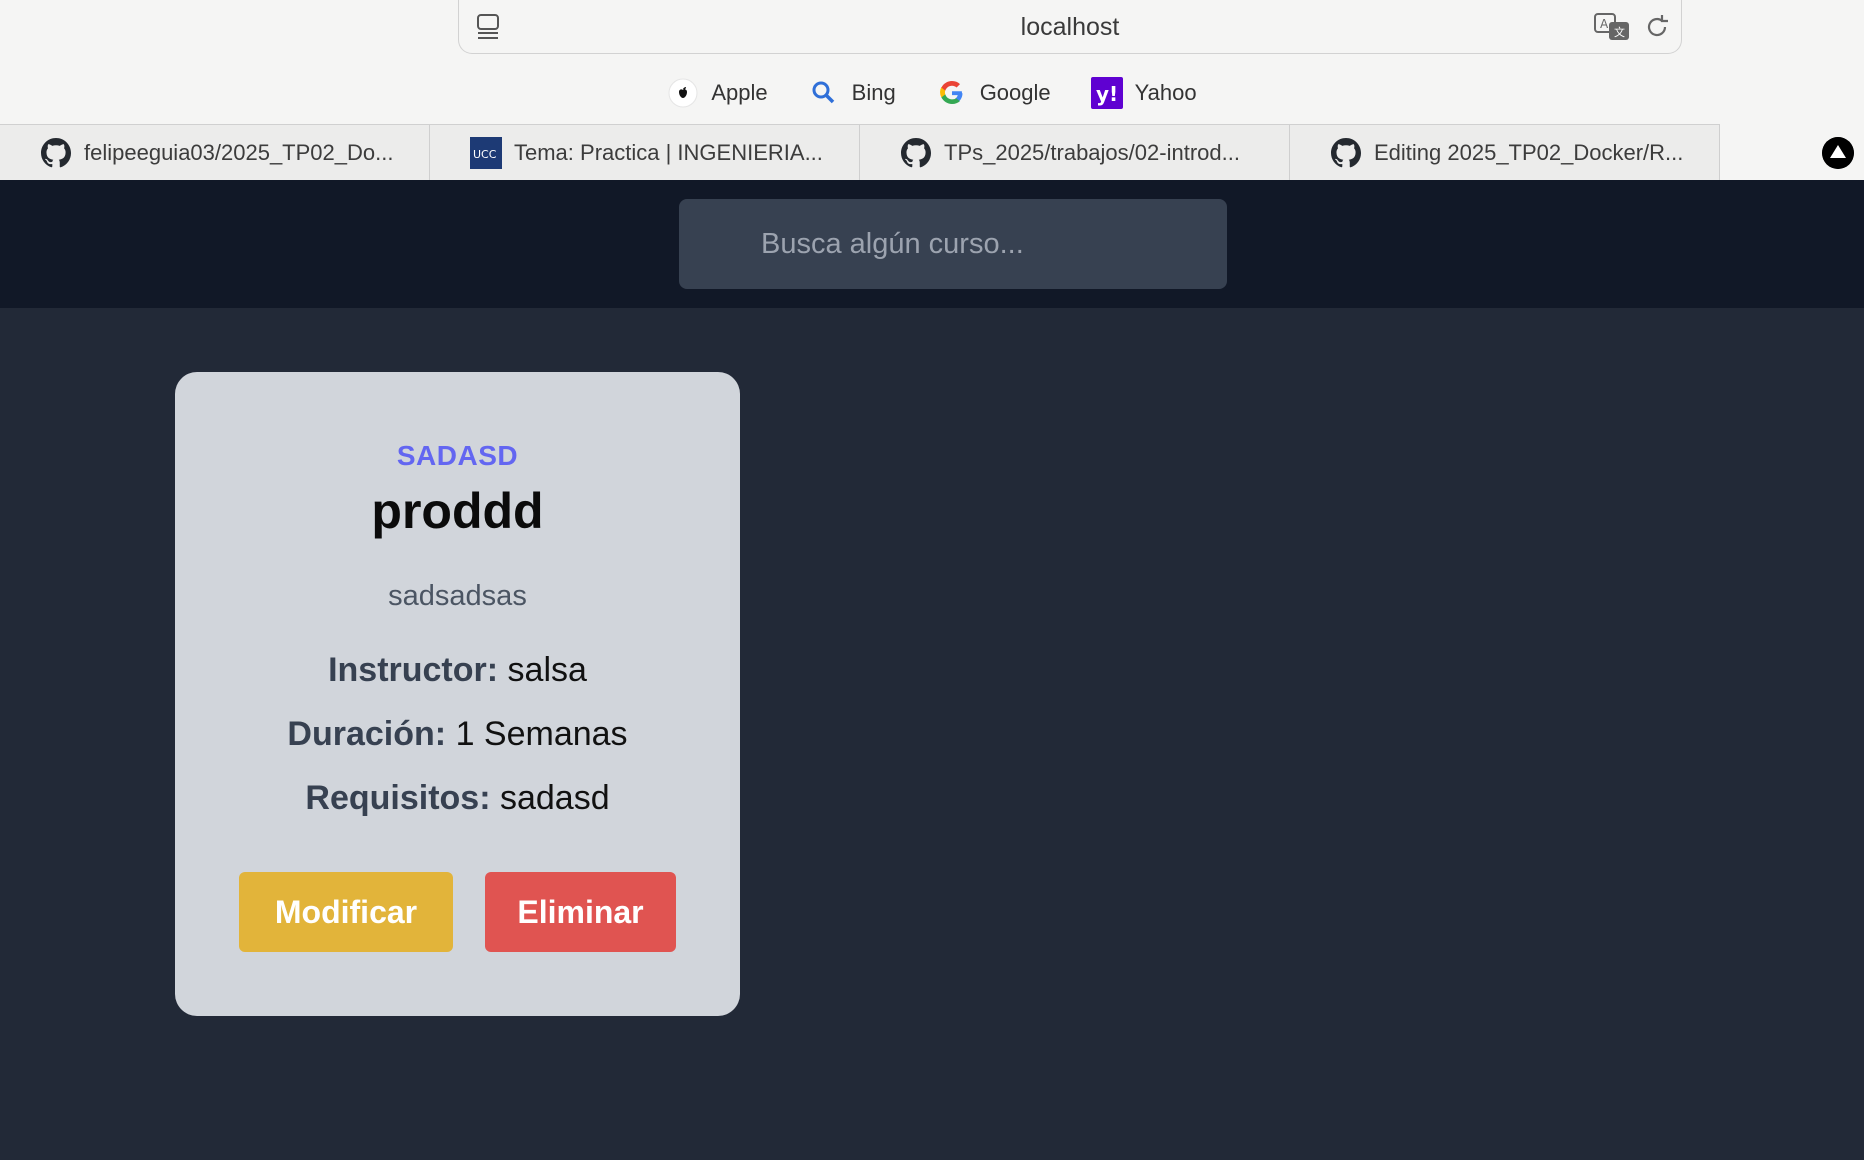  I want to click on modify-button: Modificar, so click(346, 912).